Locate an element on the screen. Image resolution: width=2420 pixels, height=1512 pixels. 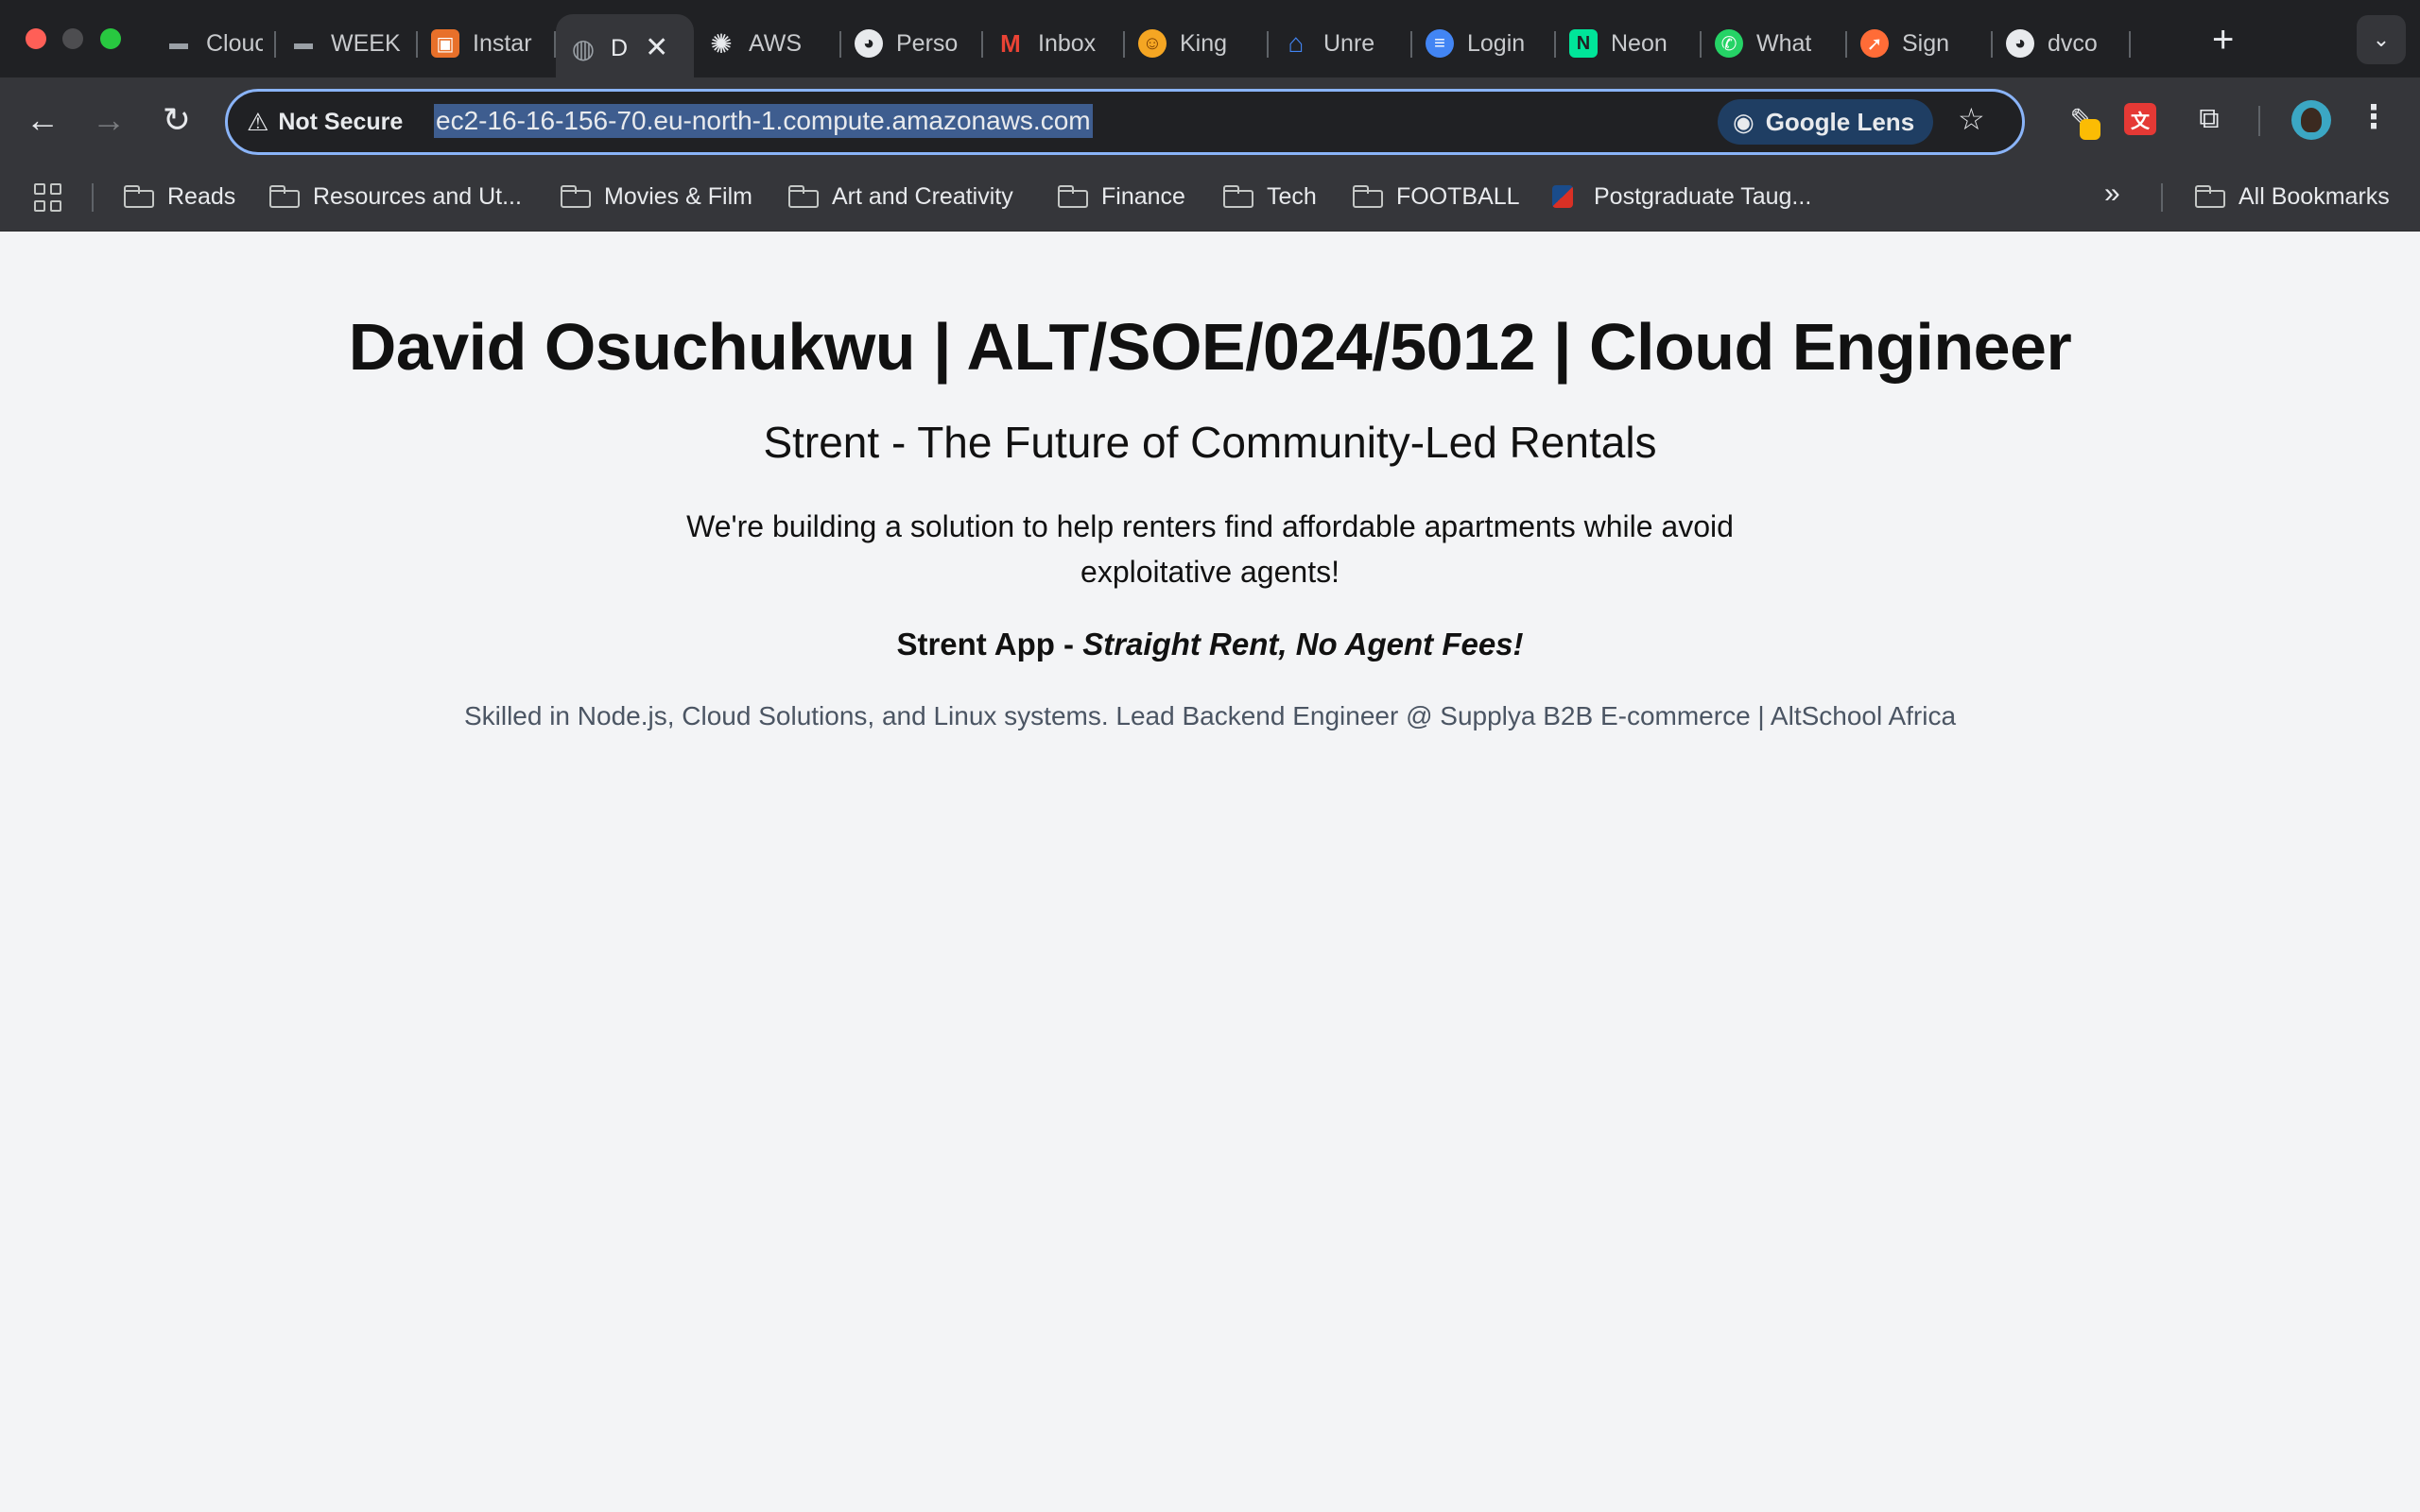
tab-title: Neon is located at coordinates (1639, 43).